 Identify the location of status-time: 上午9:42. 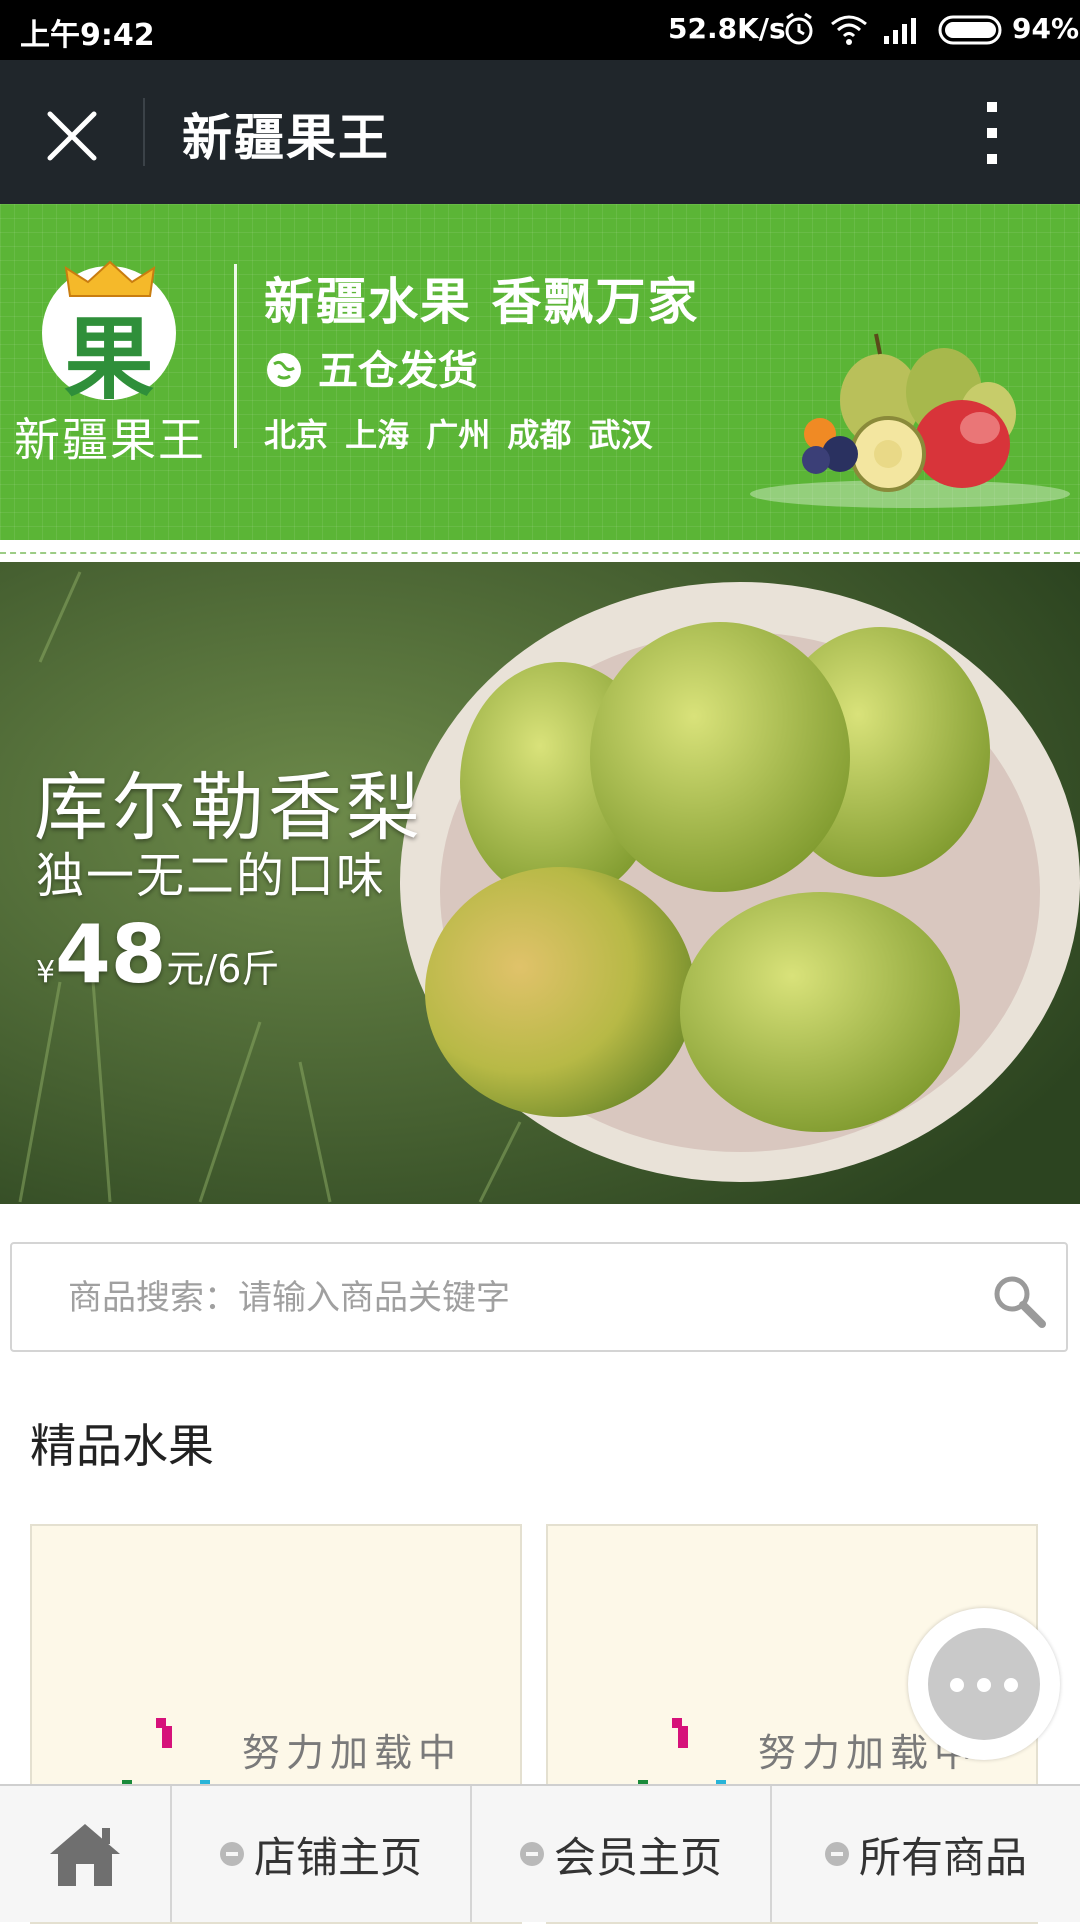
(87, 35).